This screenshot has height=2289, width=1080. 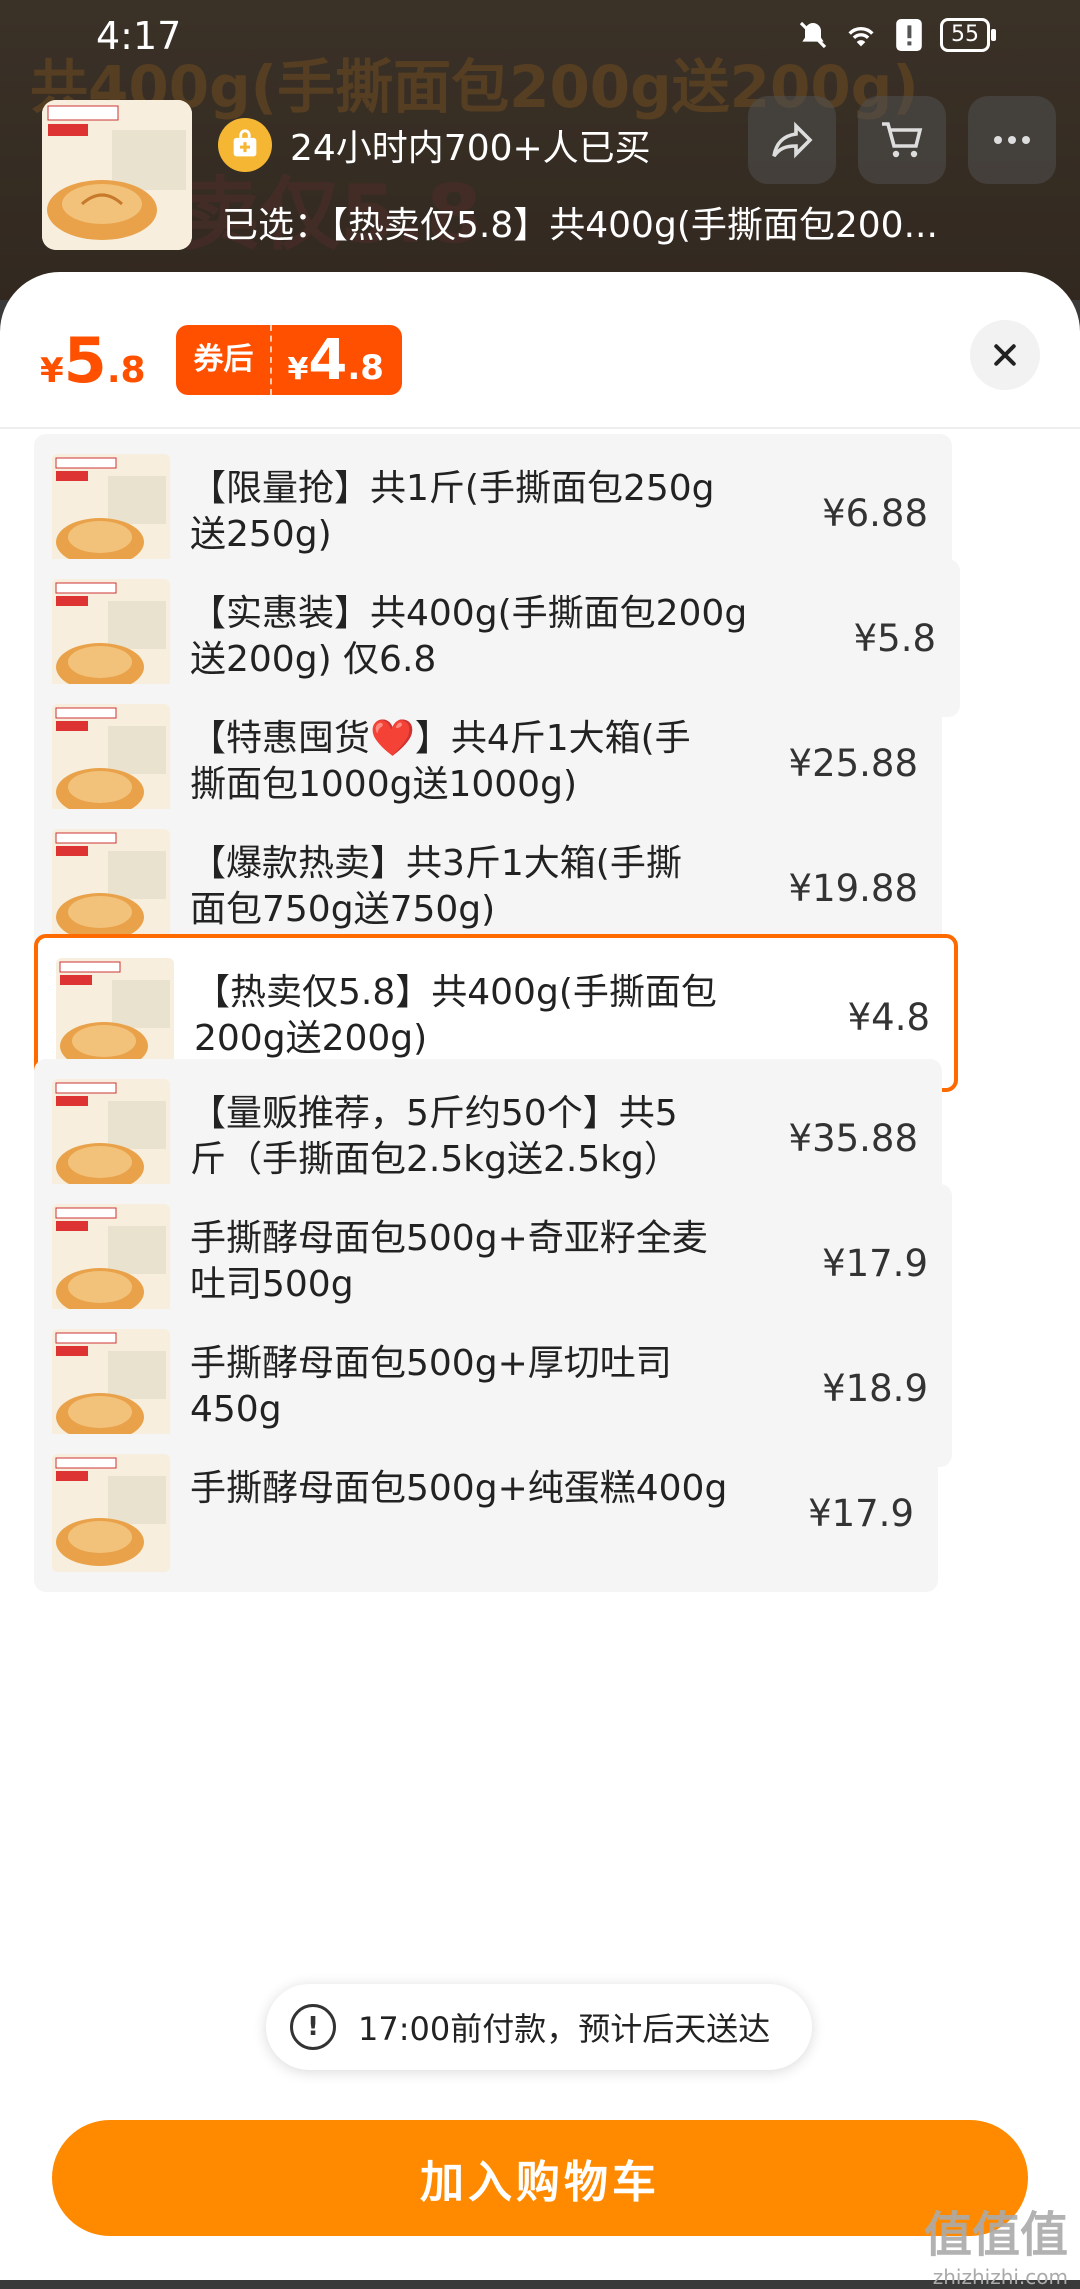 What do you see at coordinates (452, 511) in the screenshot?
I see `sku-option-label: 【限量抢】共1斤(手撕面包250g 送250g)` at bounding box center [452, 511].